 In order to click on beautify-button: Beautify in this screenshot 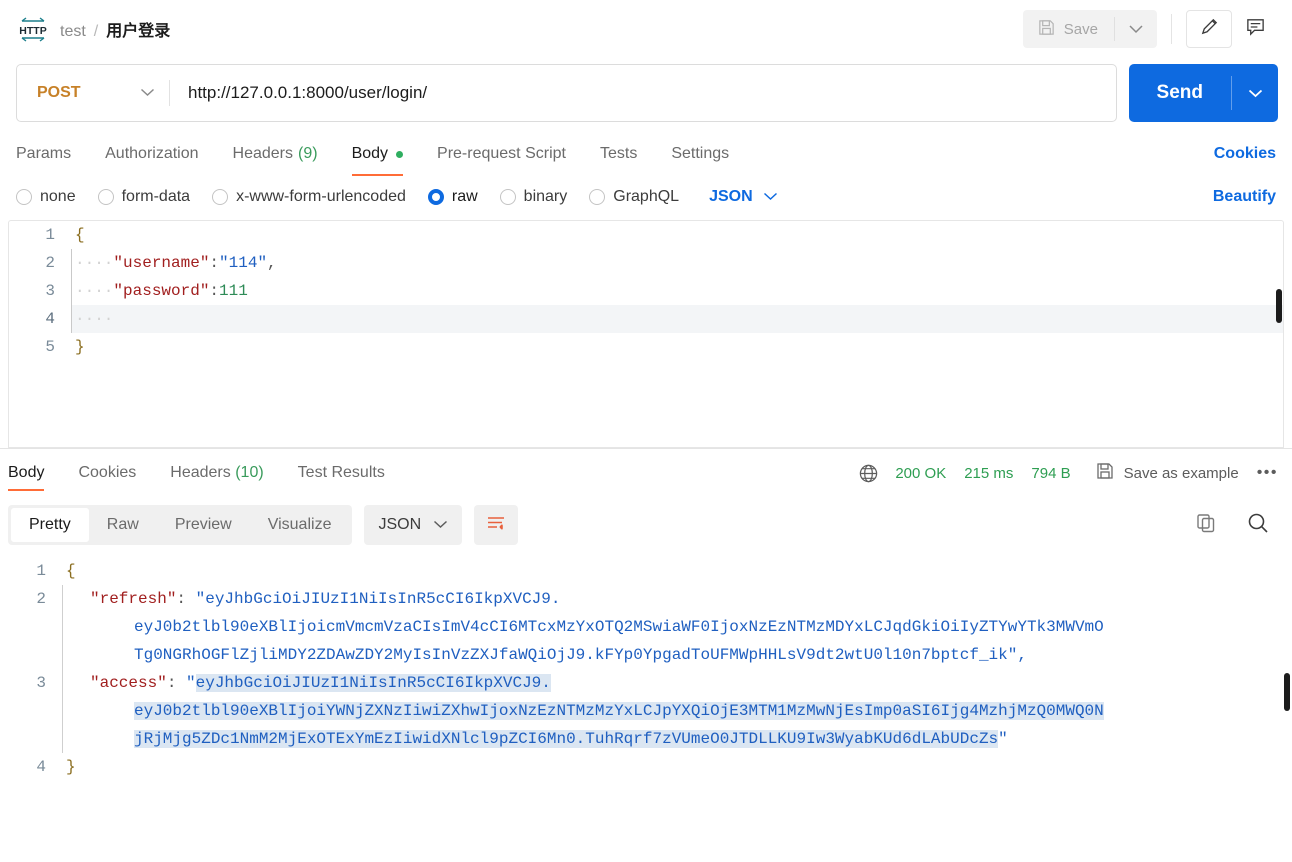, I will do `click(1244, 197)`.